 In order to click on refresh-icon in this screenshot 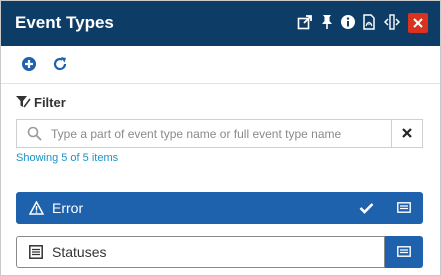, I will do `click(60, 64)`.